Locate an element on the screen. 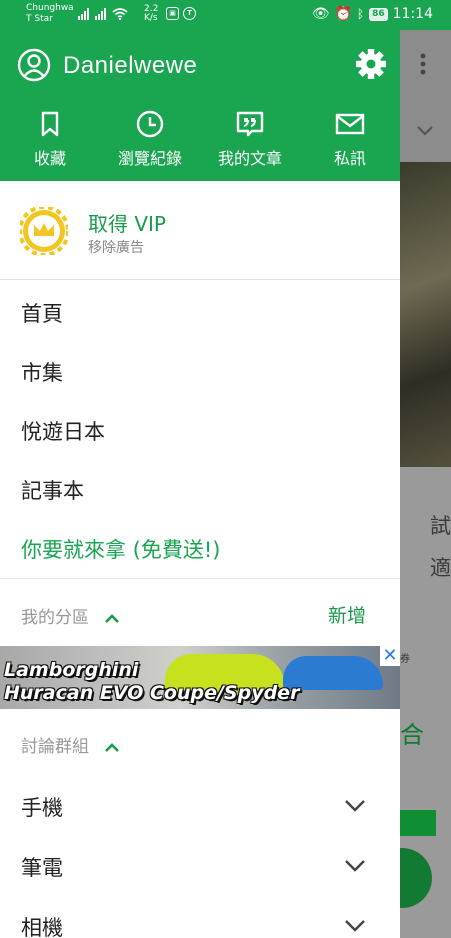 The image size is (451, 938). my-boards-title: 我的分區 is located at coordinates (55, 618).